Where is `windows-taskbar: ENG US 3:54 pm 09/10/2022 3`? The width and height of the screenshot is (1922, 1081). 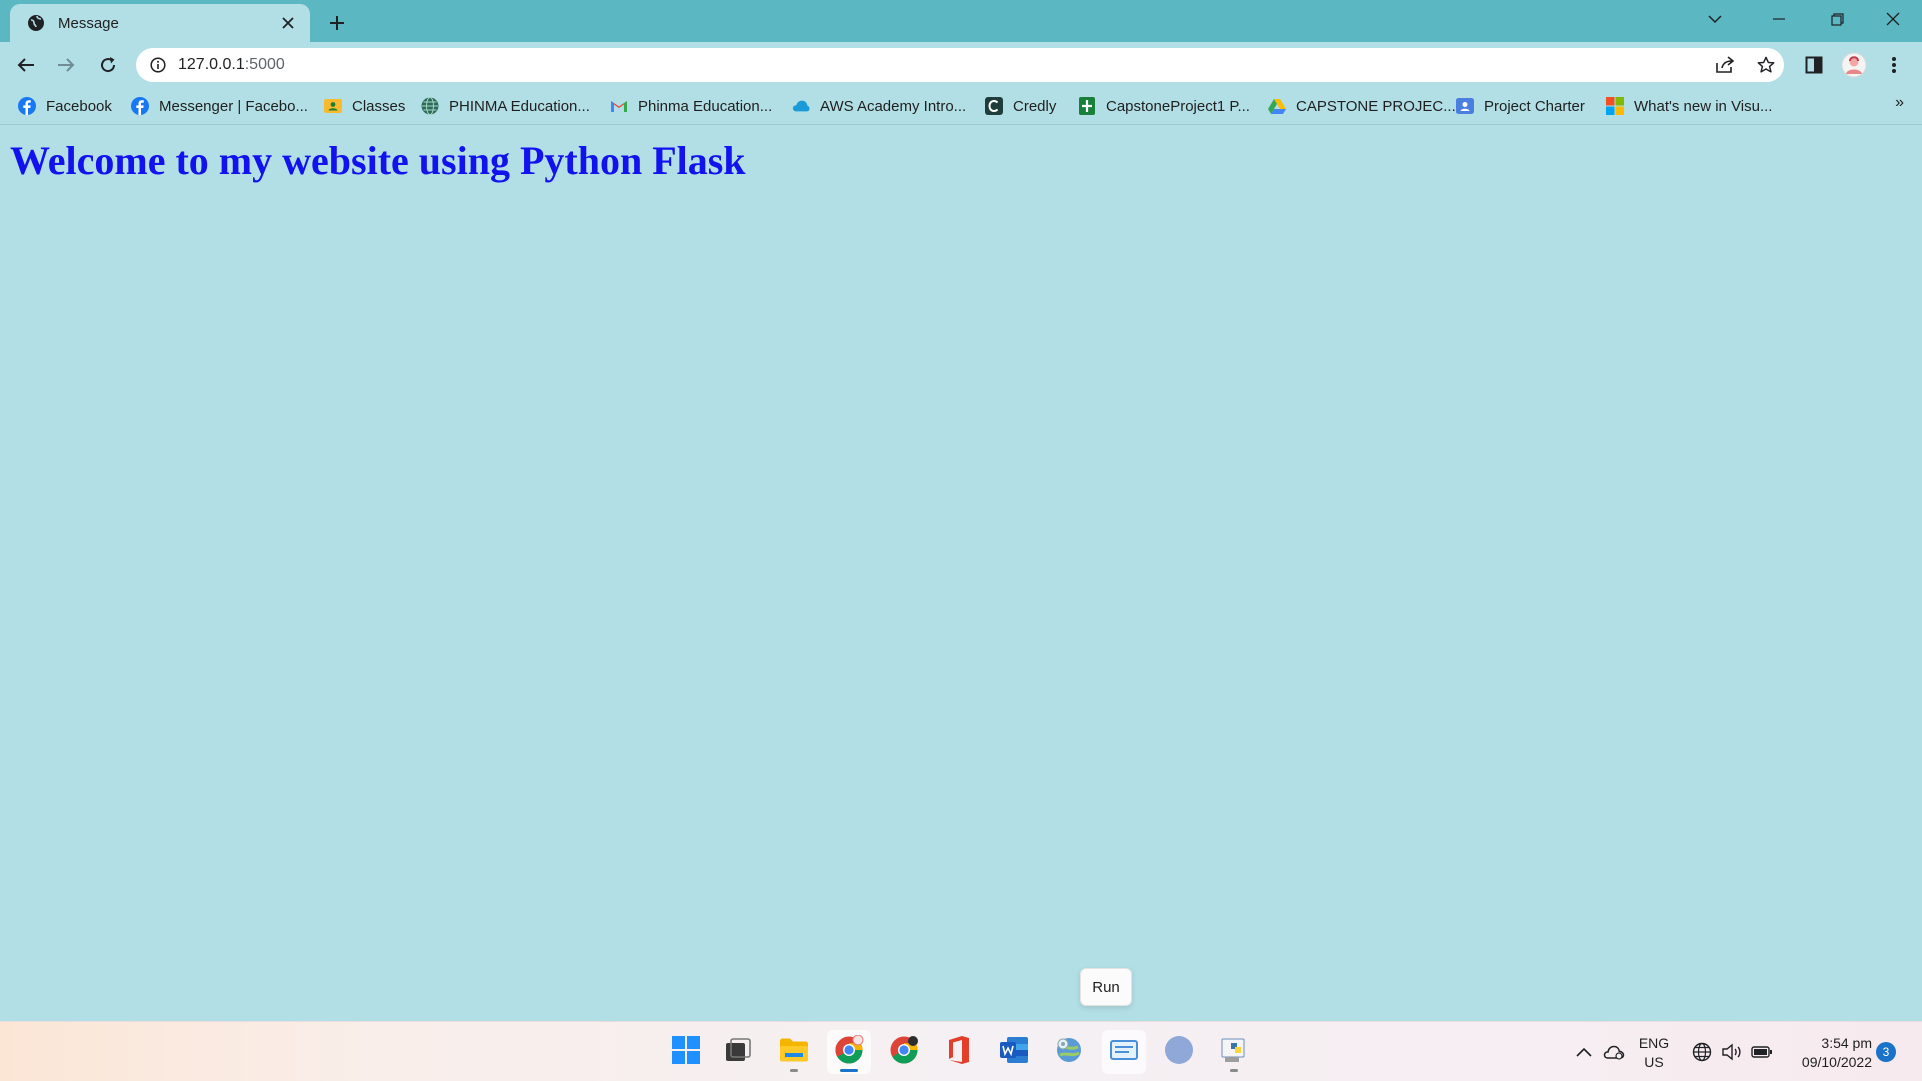
windows-taskbar: ENG US 3:54 pm 09/10/2022 3 is located at coordinates (961, 1051).